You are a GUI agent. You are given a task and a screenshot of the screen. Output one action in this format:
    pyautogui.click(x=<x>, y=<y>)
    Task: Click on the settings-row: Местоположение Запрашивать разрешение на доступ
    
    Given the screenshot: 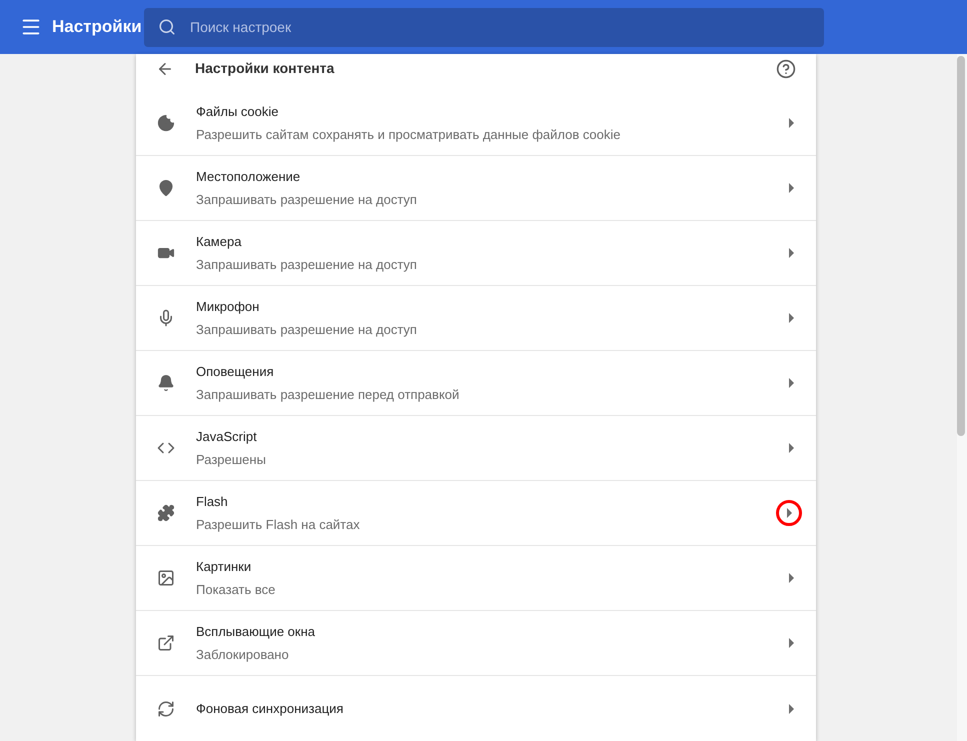 What is the action you would take?
    pyautogui.click(x=476, y=188)
    